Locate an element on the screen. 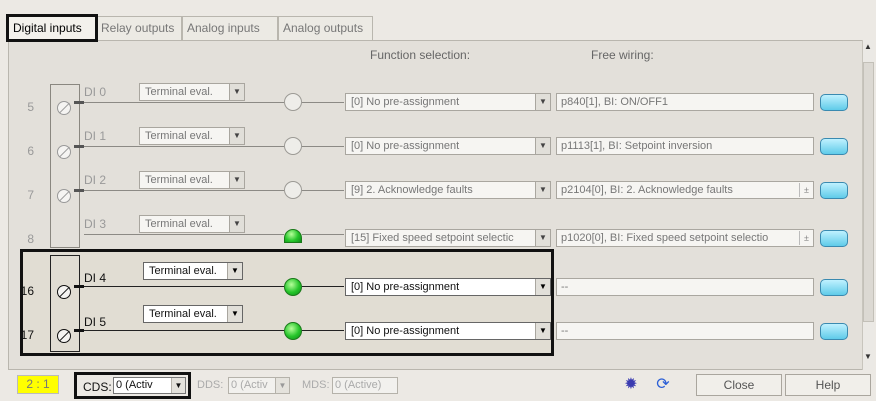 The image size is (876, 401). help-button: Help is located at coordinates (828, 385).